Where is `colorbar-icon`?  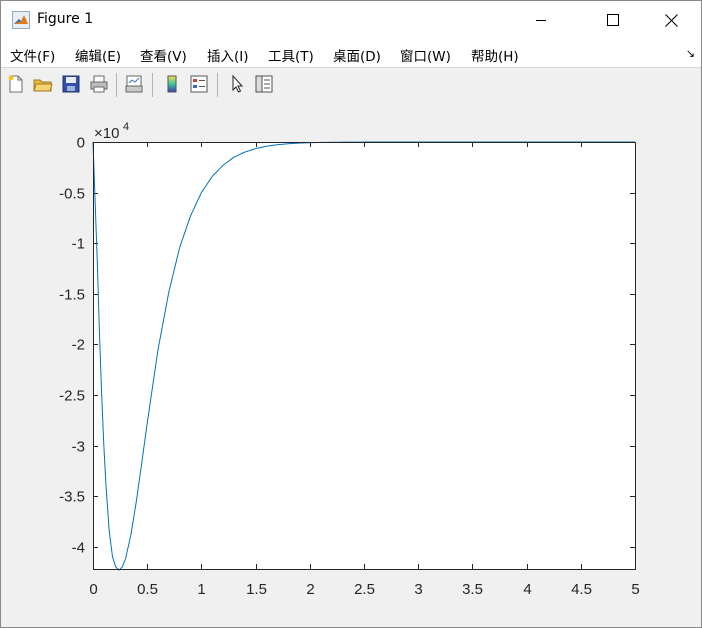
colorbar-icon is located at coordinates (172, 84).